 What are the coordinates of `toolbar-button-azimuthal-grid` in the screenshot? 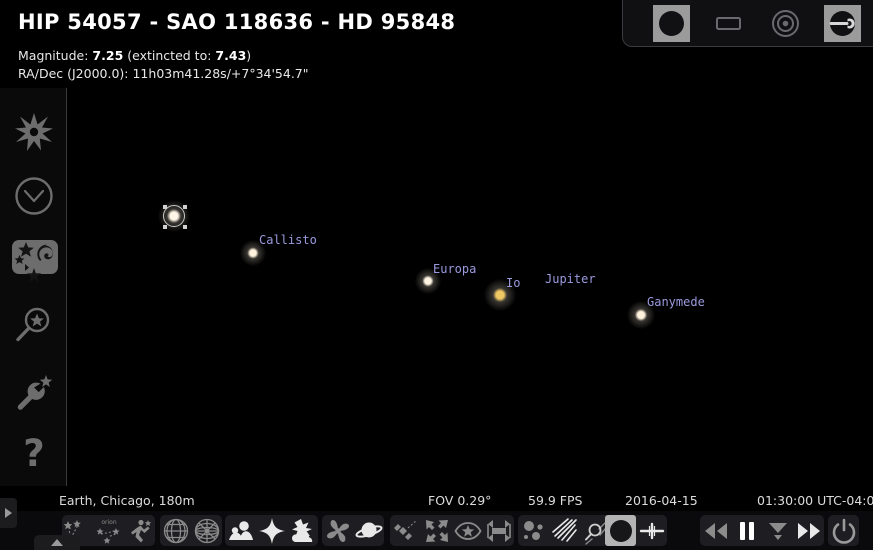 It's located at (206, 530).